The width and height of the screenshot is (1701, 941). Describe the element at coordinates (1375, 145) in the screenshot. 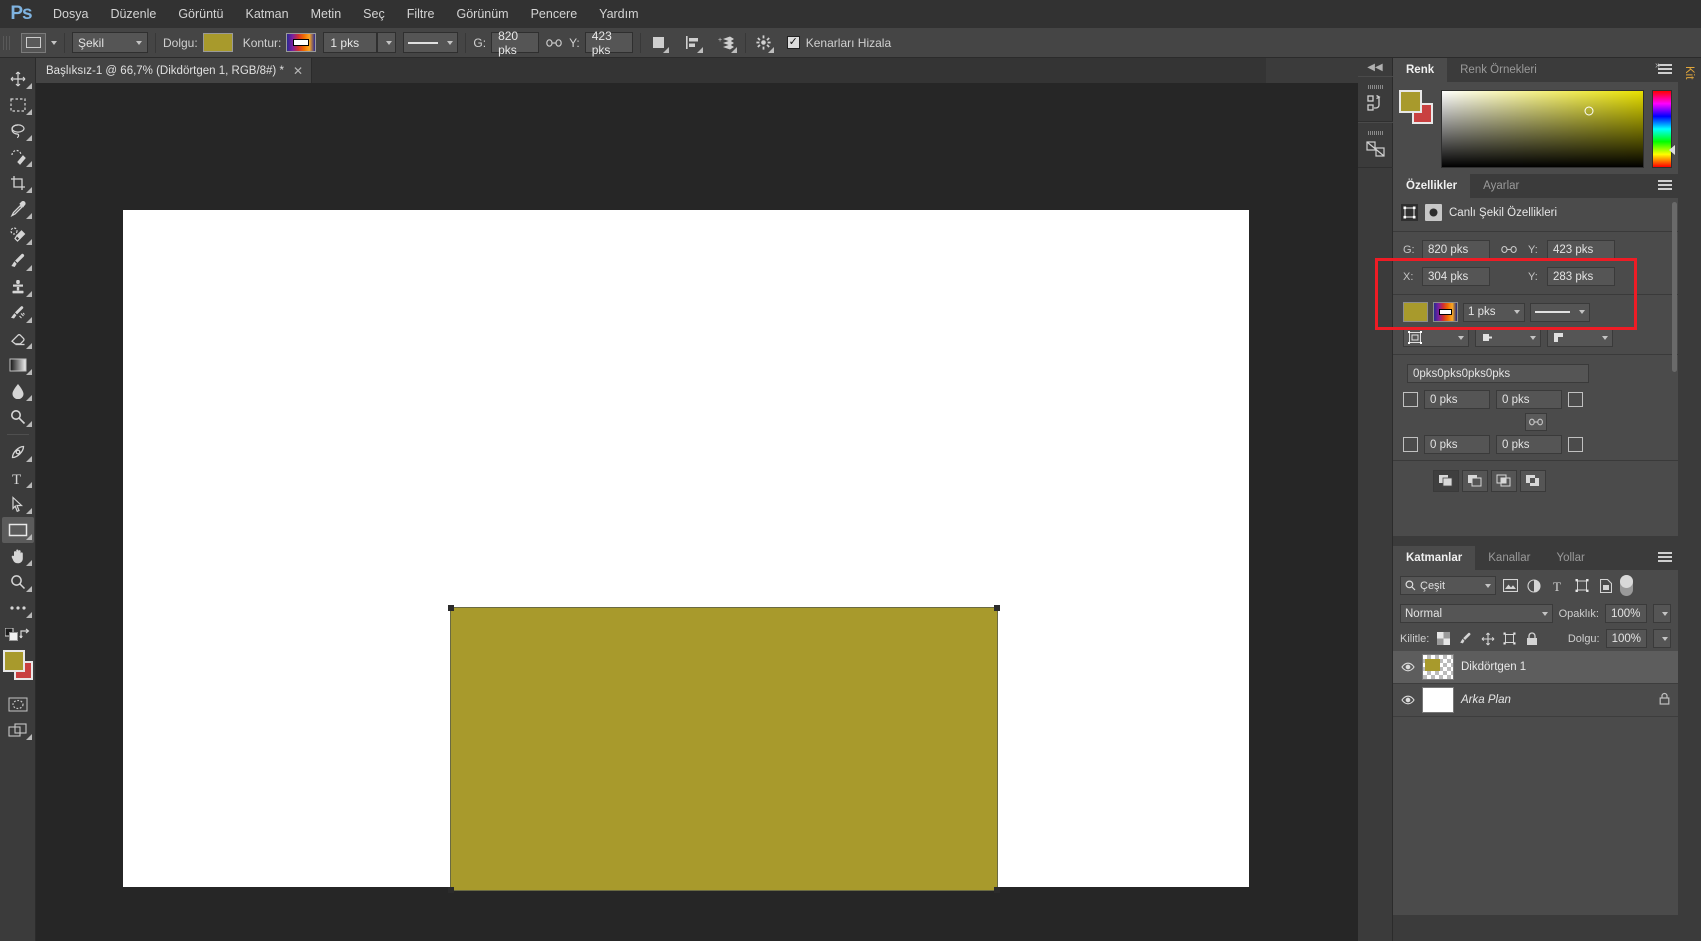

I see `paths-panel-icon` at that location.